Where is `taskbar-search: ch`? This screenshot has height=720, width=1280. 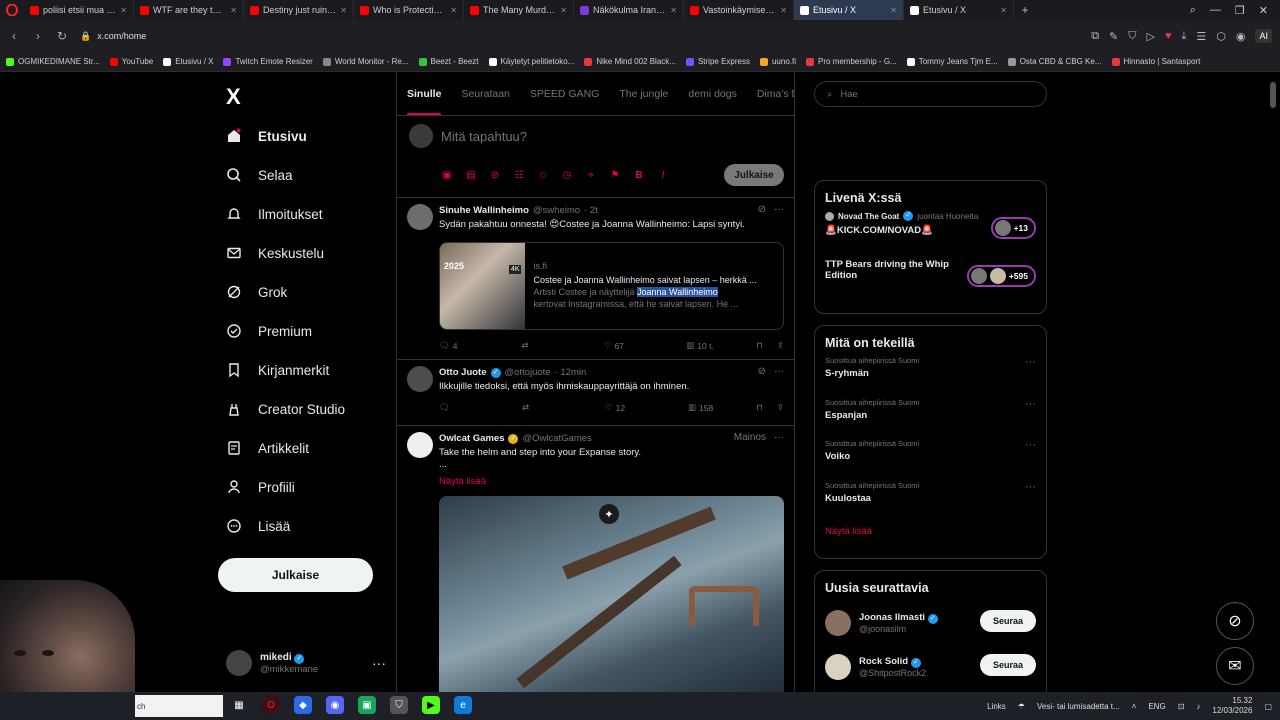
taskbar-search: ch is located at coordinates (179, 706).